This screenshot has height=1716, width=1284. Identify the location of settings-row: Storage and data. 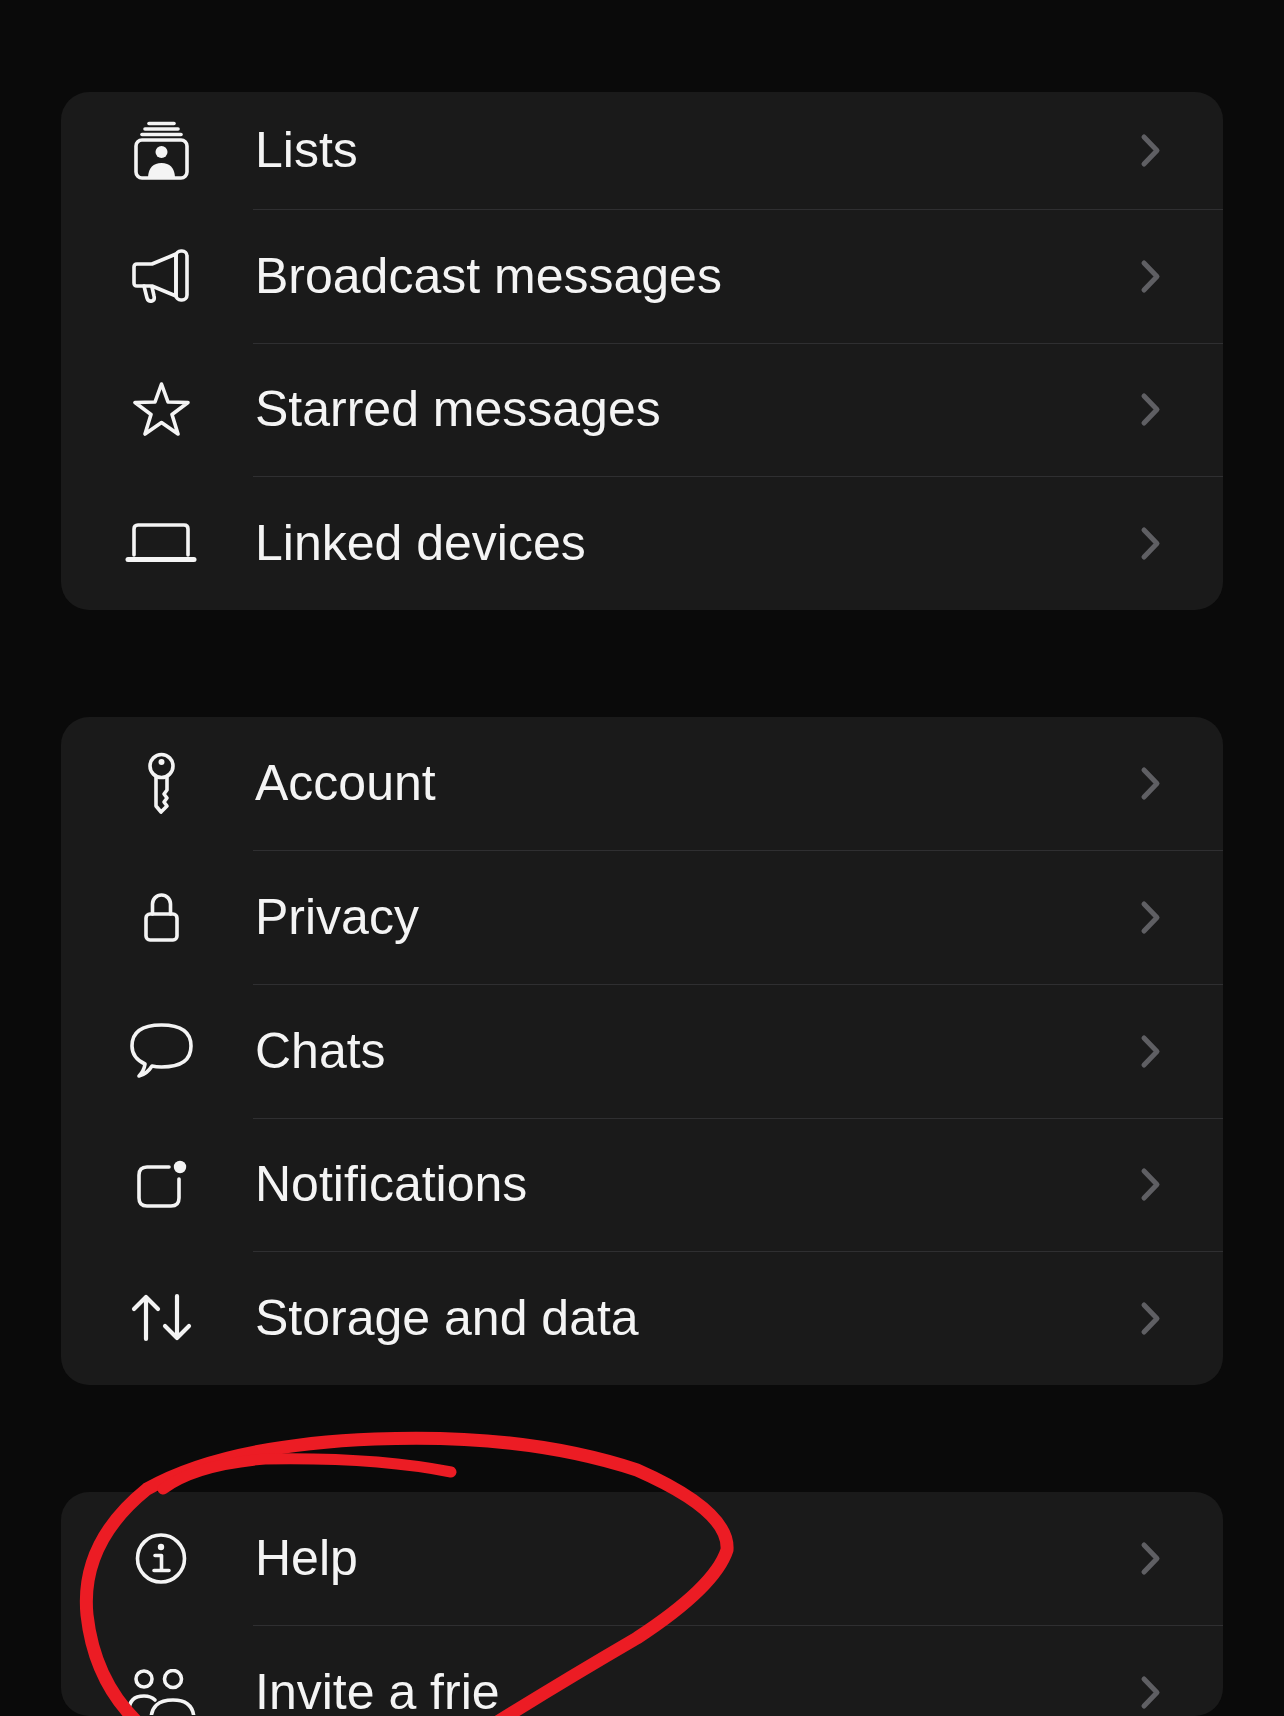
(642, 1318).